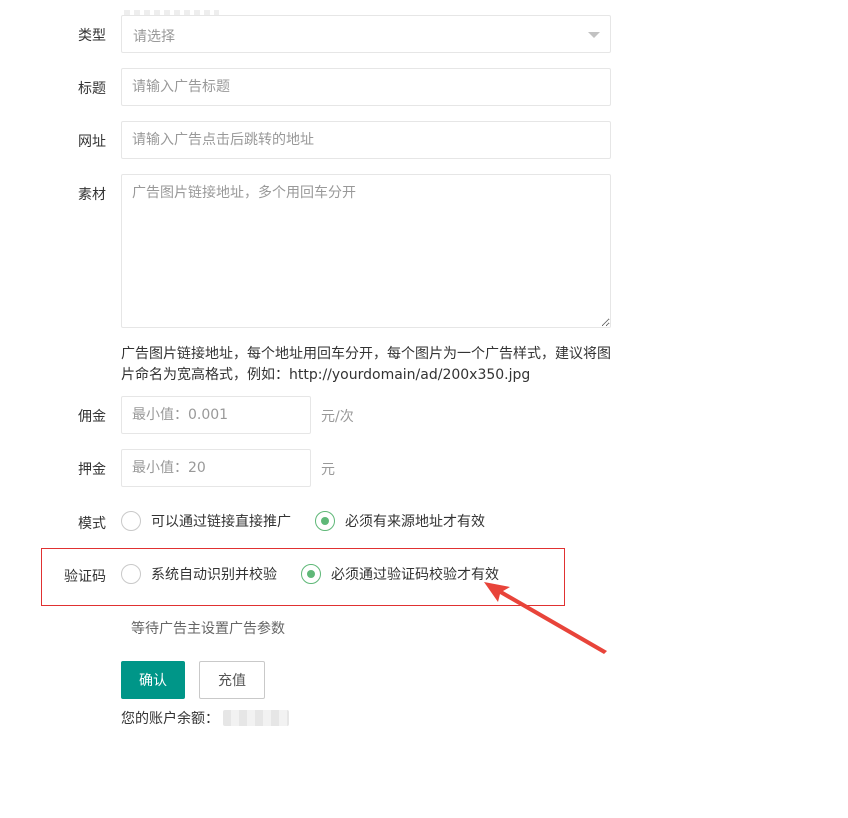 The height and width of the screenshot is (818, 848). I want to click on captcha-option-auto-label: 系统自动识别并校验, so click(214, 575).